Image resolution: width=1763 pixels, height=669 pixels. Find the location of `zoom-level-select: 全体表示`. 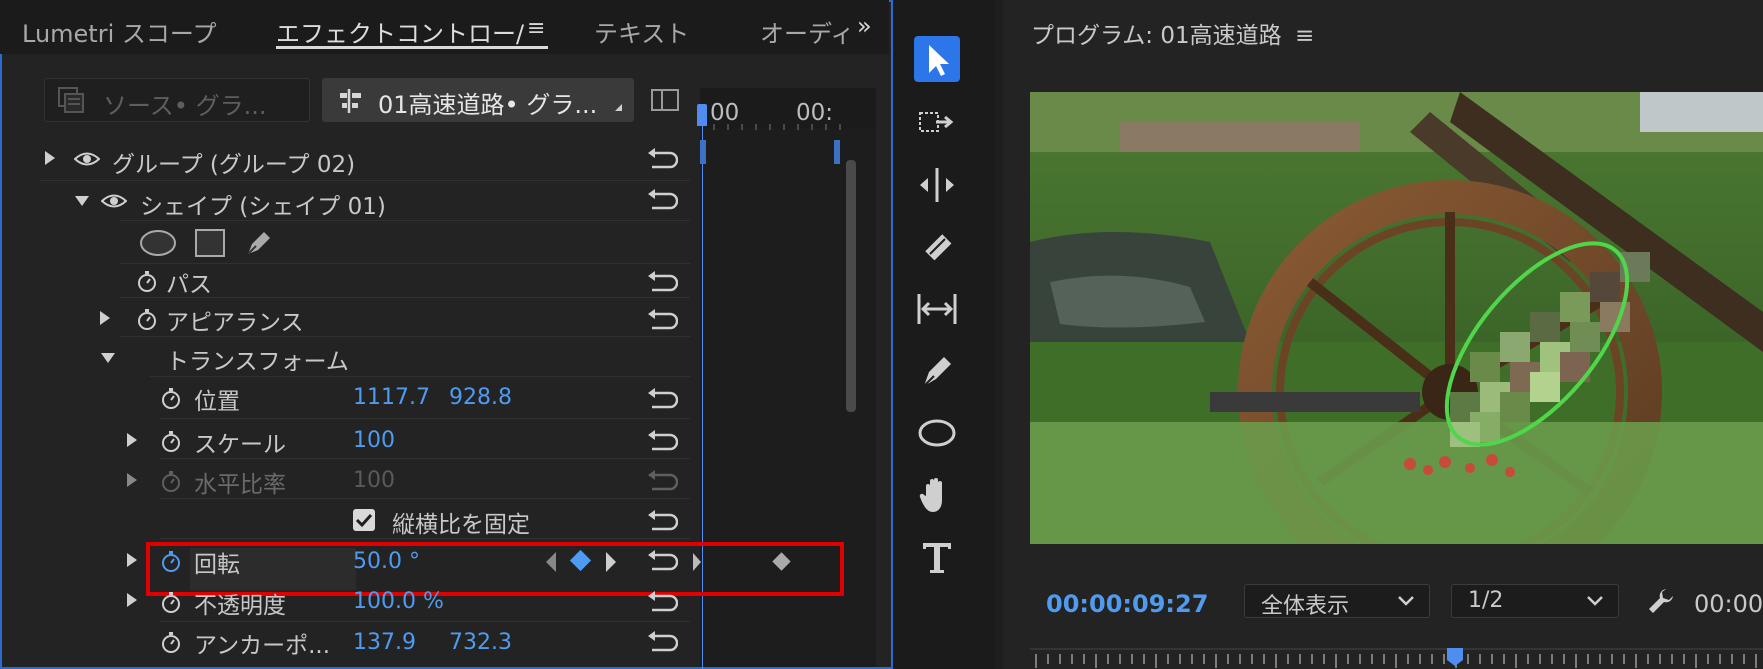

zoom-level-select: 全体表示 is located at coordinates (1337, 601).